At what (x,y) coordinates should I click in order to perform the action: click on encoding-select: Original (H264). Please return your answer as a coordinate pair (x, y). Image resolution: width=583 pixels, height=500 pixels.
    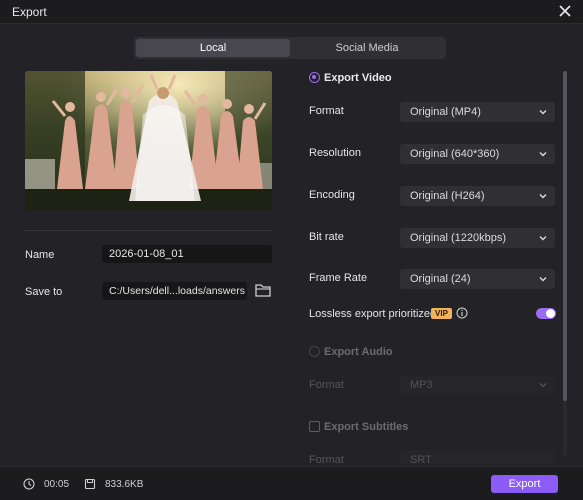
    Looking at the image, I should click on (477, 196).